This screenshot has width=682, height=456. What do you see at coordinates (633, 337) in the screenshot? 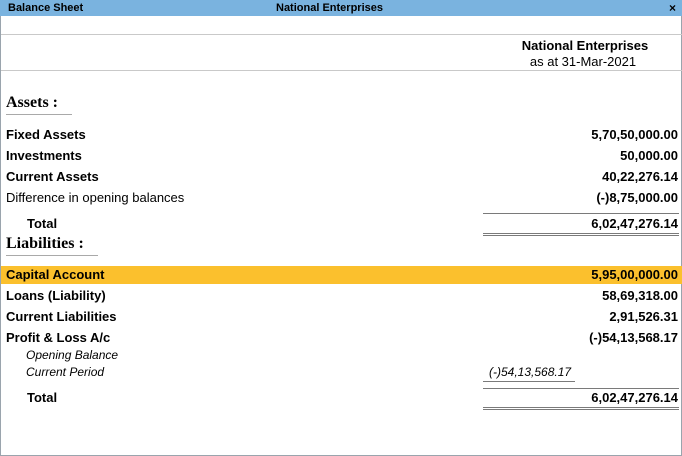
I see `row-amount: (-)54,13,568.17` at bounding box center [633, 337].